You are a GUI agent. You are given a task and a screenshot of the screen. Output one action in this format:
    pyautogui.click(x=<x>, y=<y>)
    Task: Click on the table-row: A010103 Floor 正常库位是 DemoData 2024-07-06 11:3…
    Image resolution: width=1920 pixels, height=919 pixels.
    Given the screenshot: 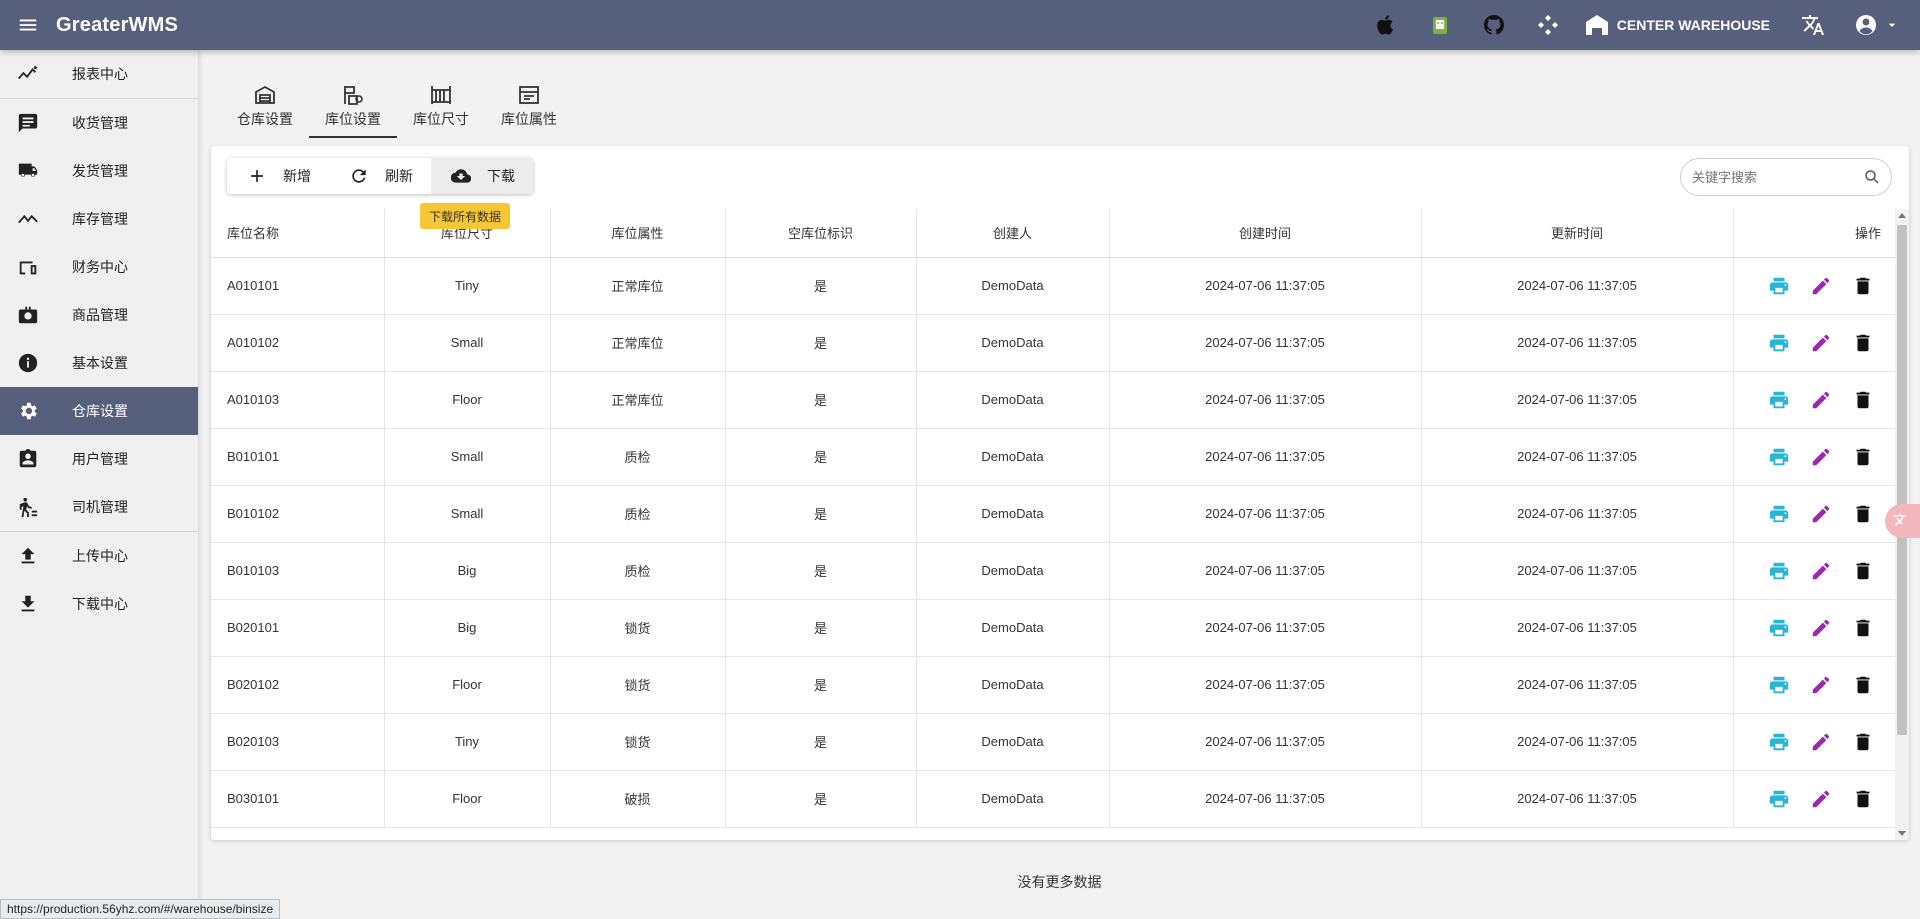 What is the action you would take?
    pyautogui.click(x=1053, y=400)
    